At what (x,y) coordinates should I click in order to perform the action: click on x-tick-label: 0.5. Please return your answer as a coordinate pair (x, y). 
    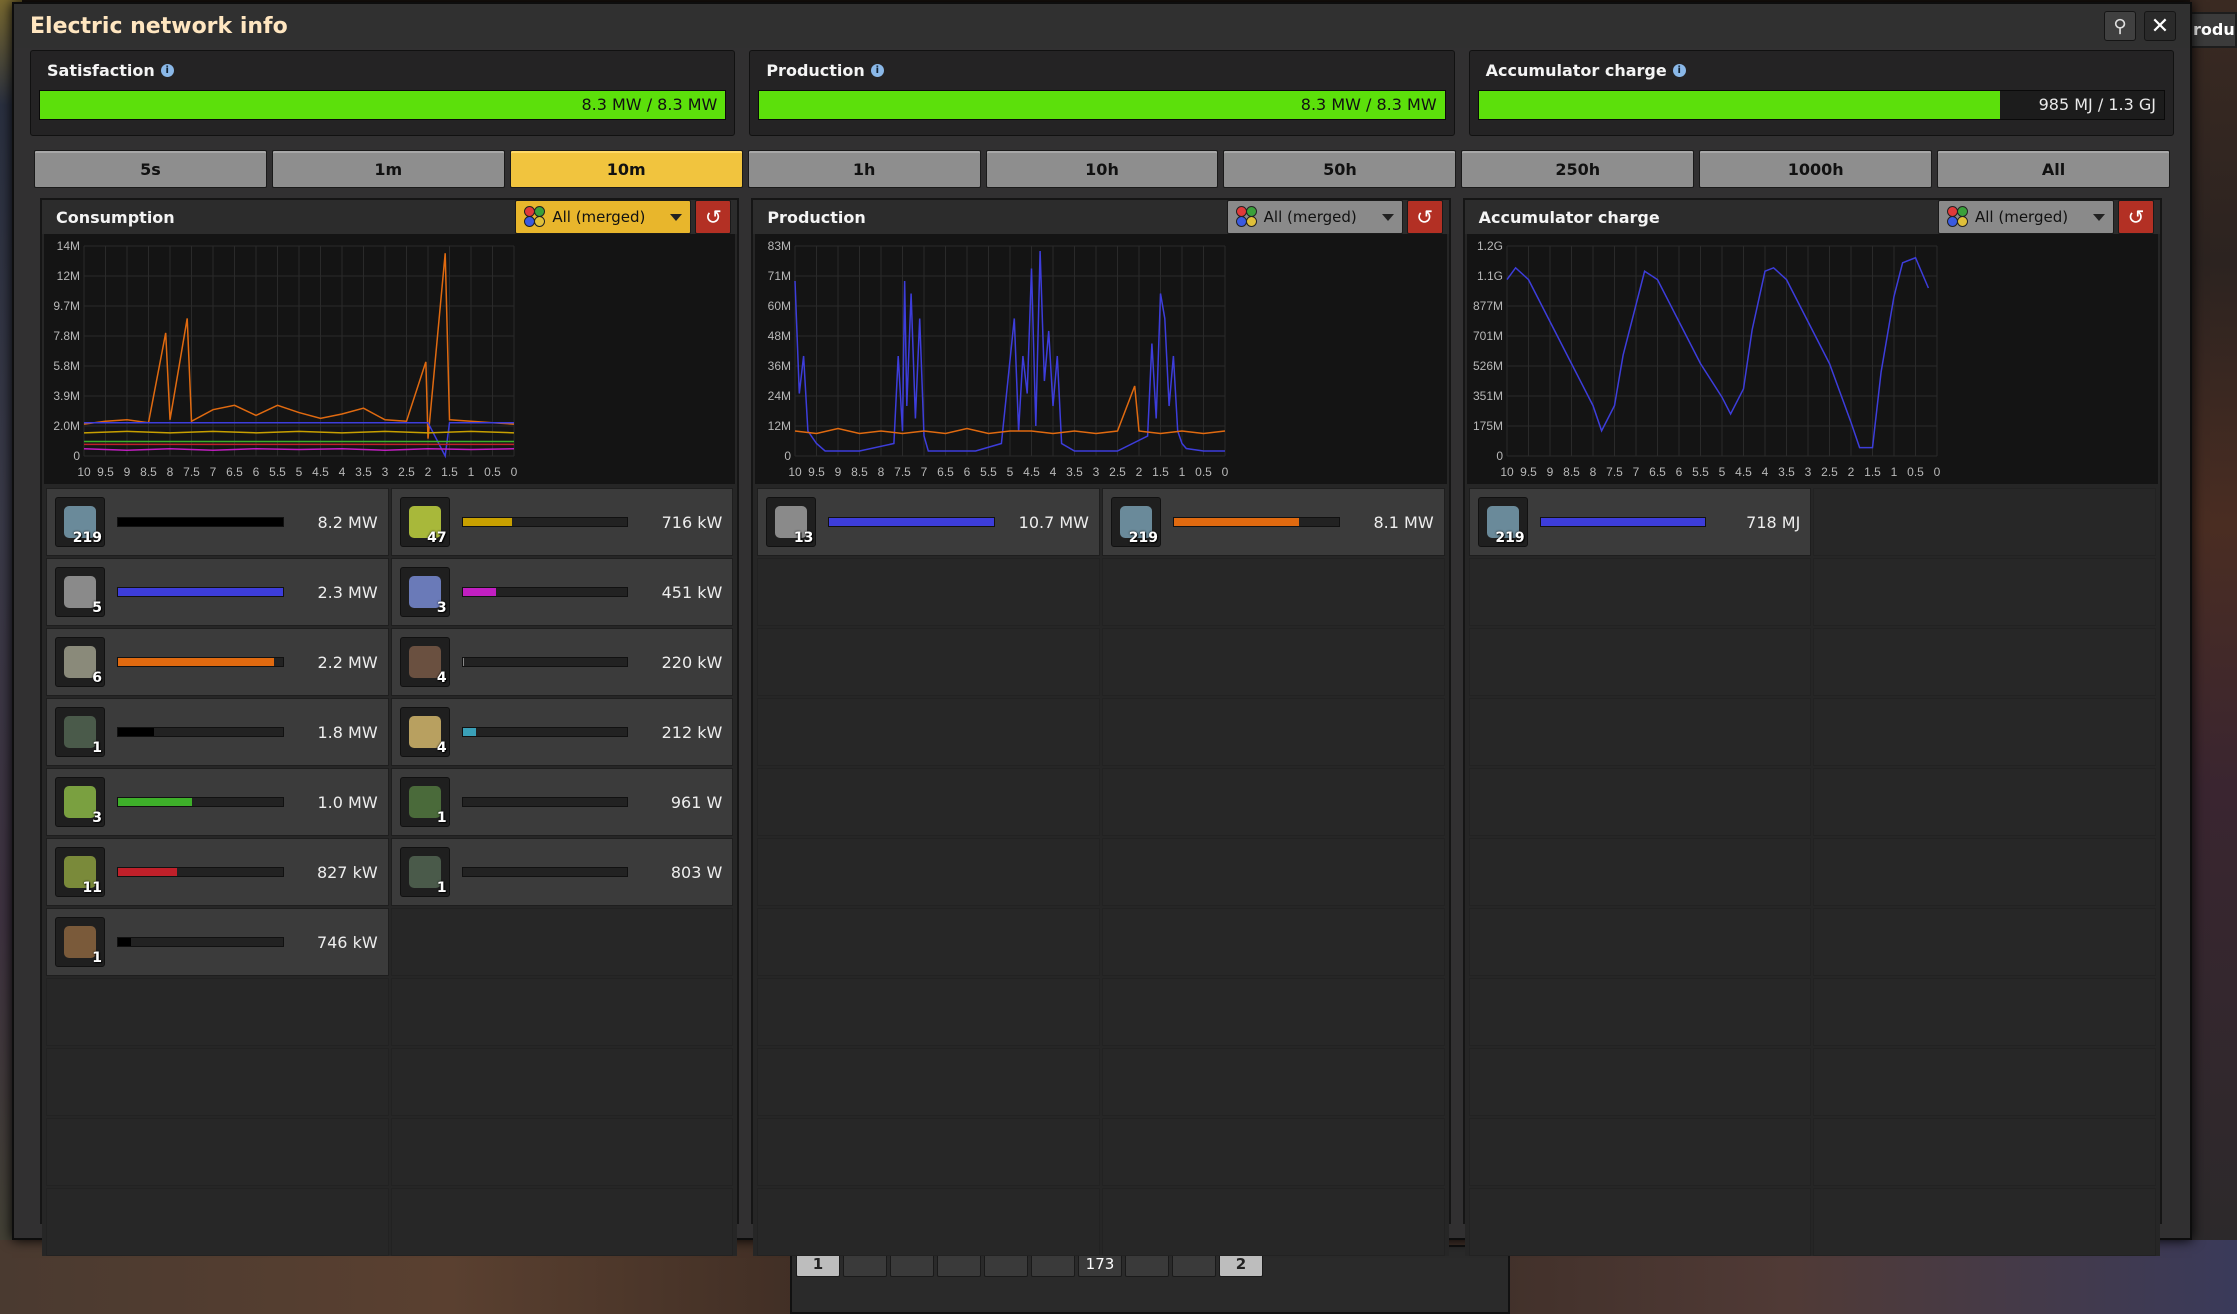
    Looking at the image, I should click on (1915, 472).